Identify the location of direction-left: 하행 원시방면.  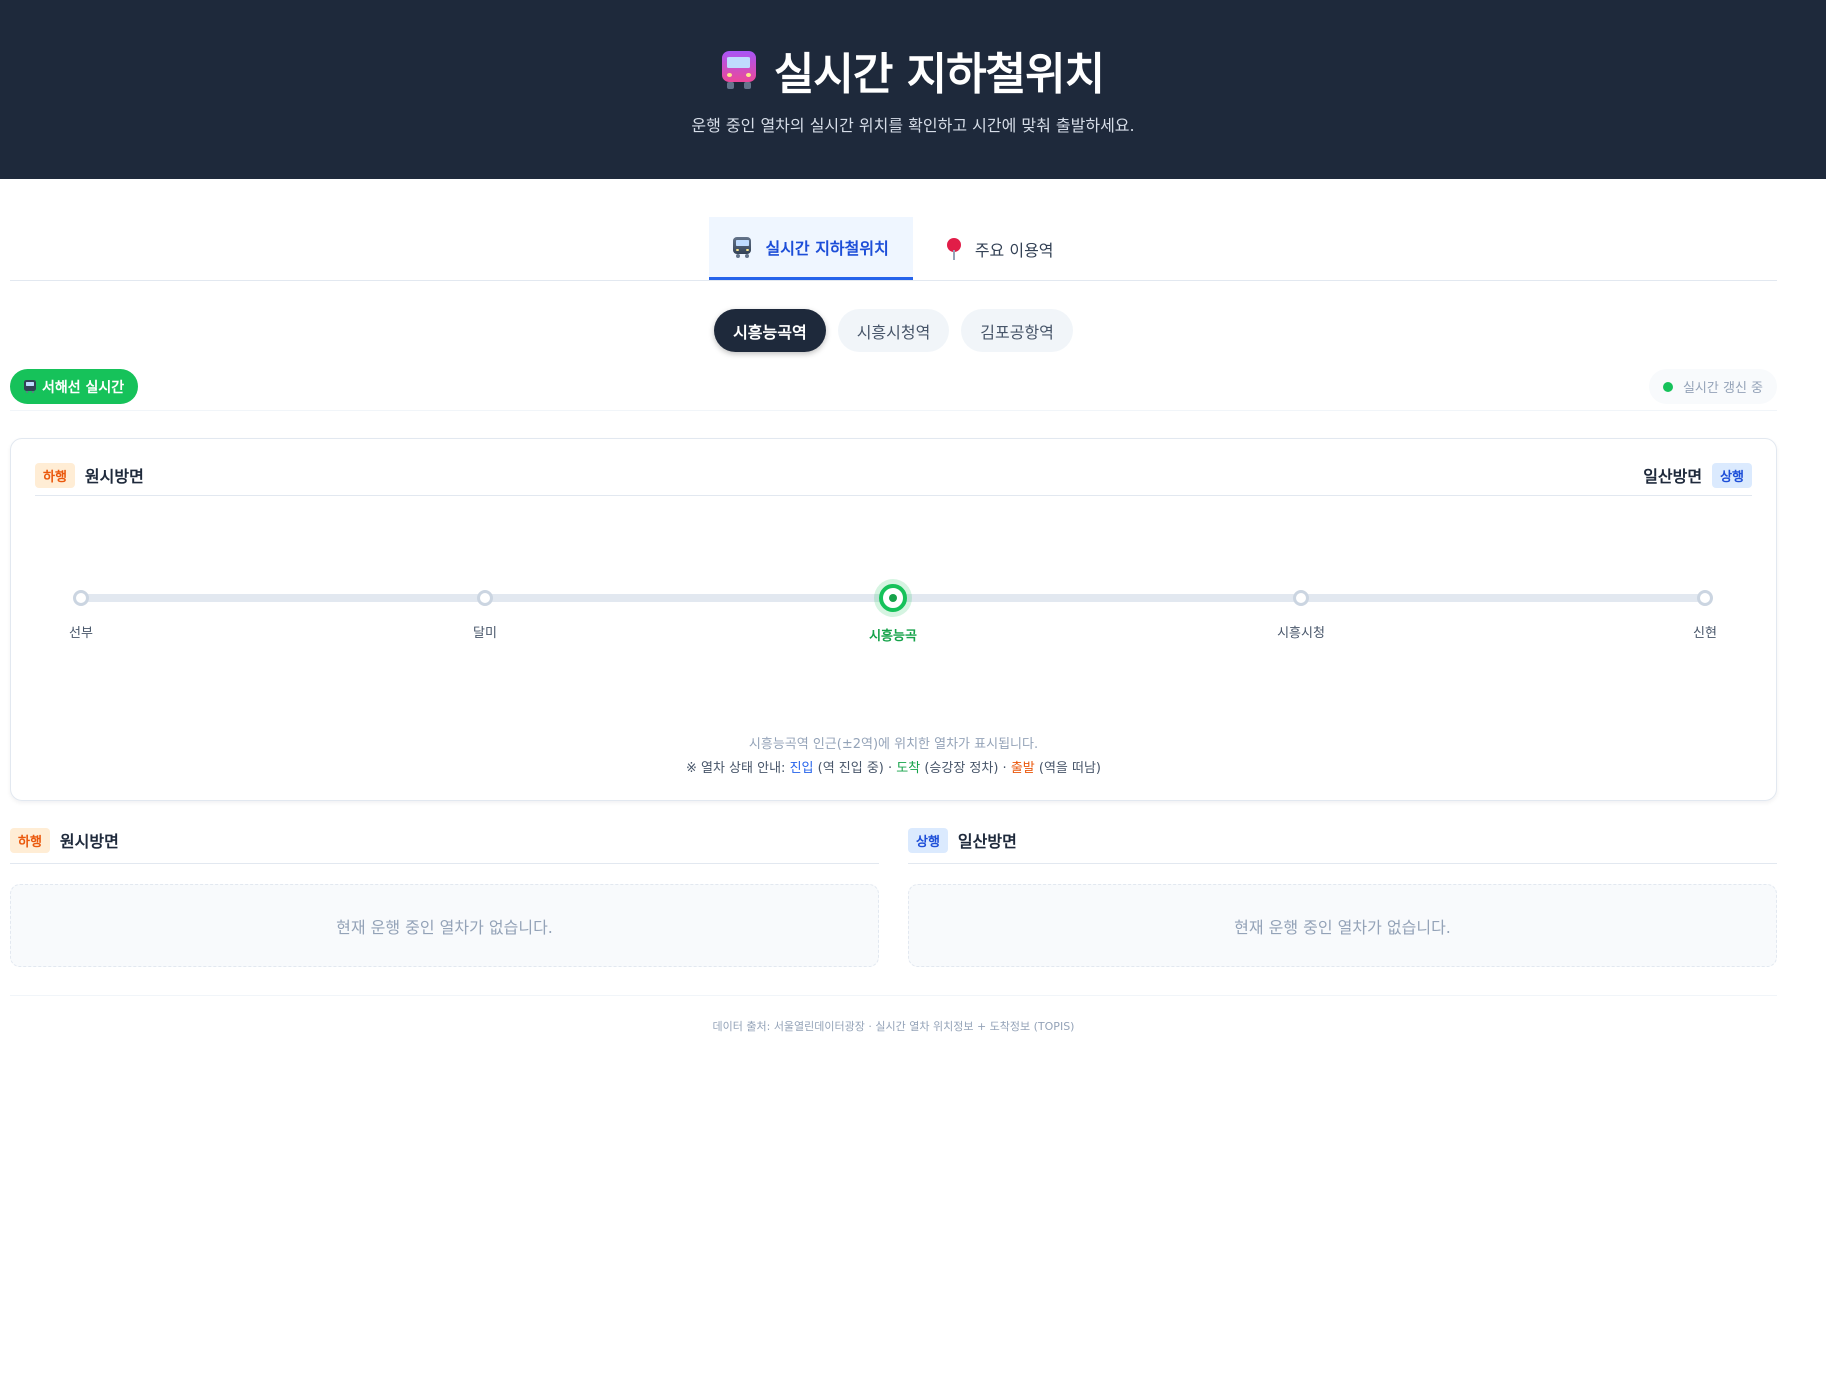
(89, 475).